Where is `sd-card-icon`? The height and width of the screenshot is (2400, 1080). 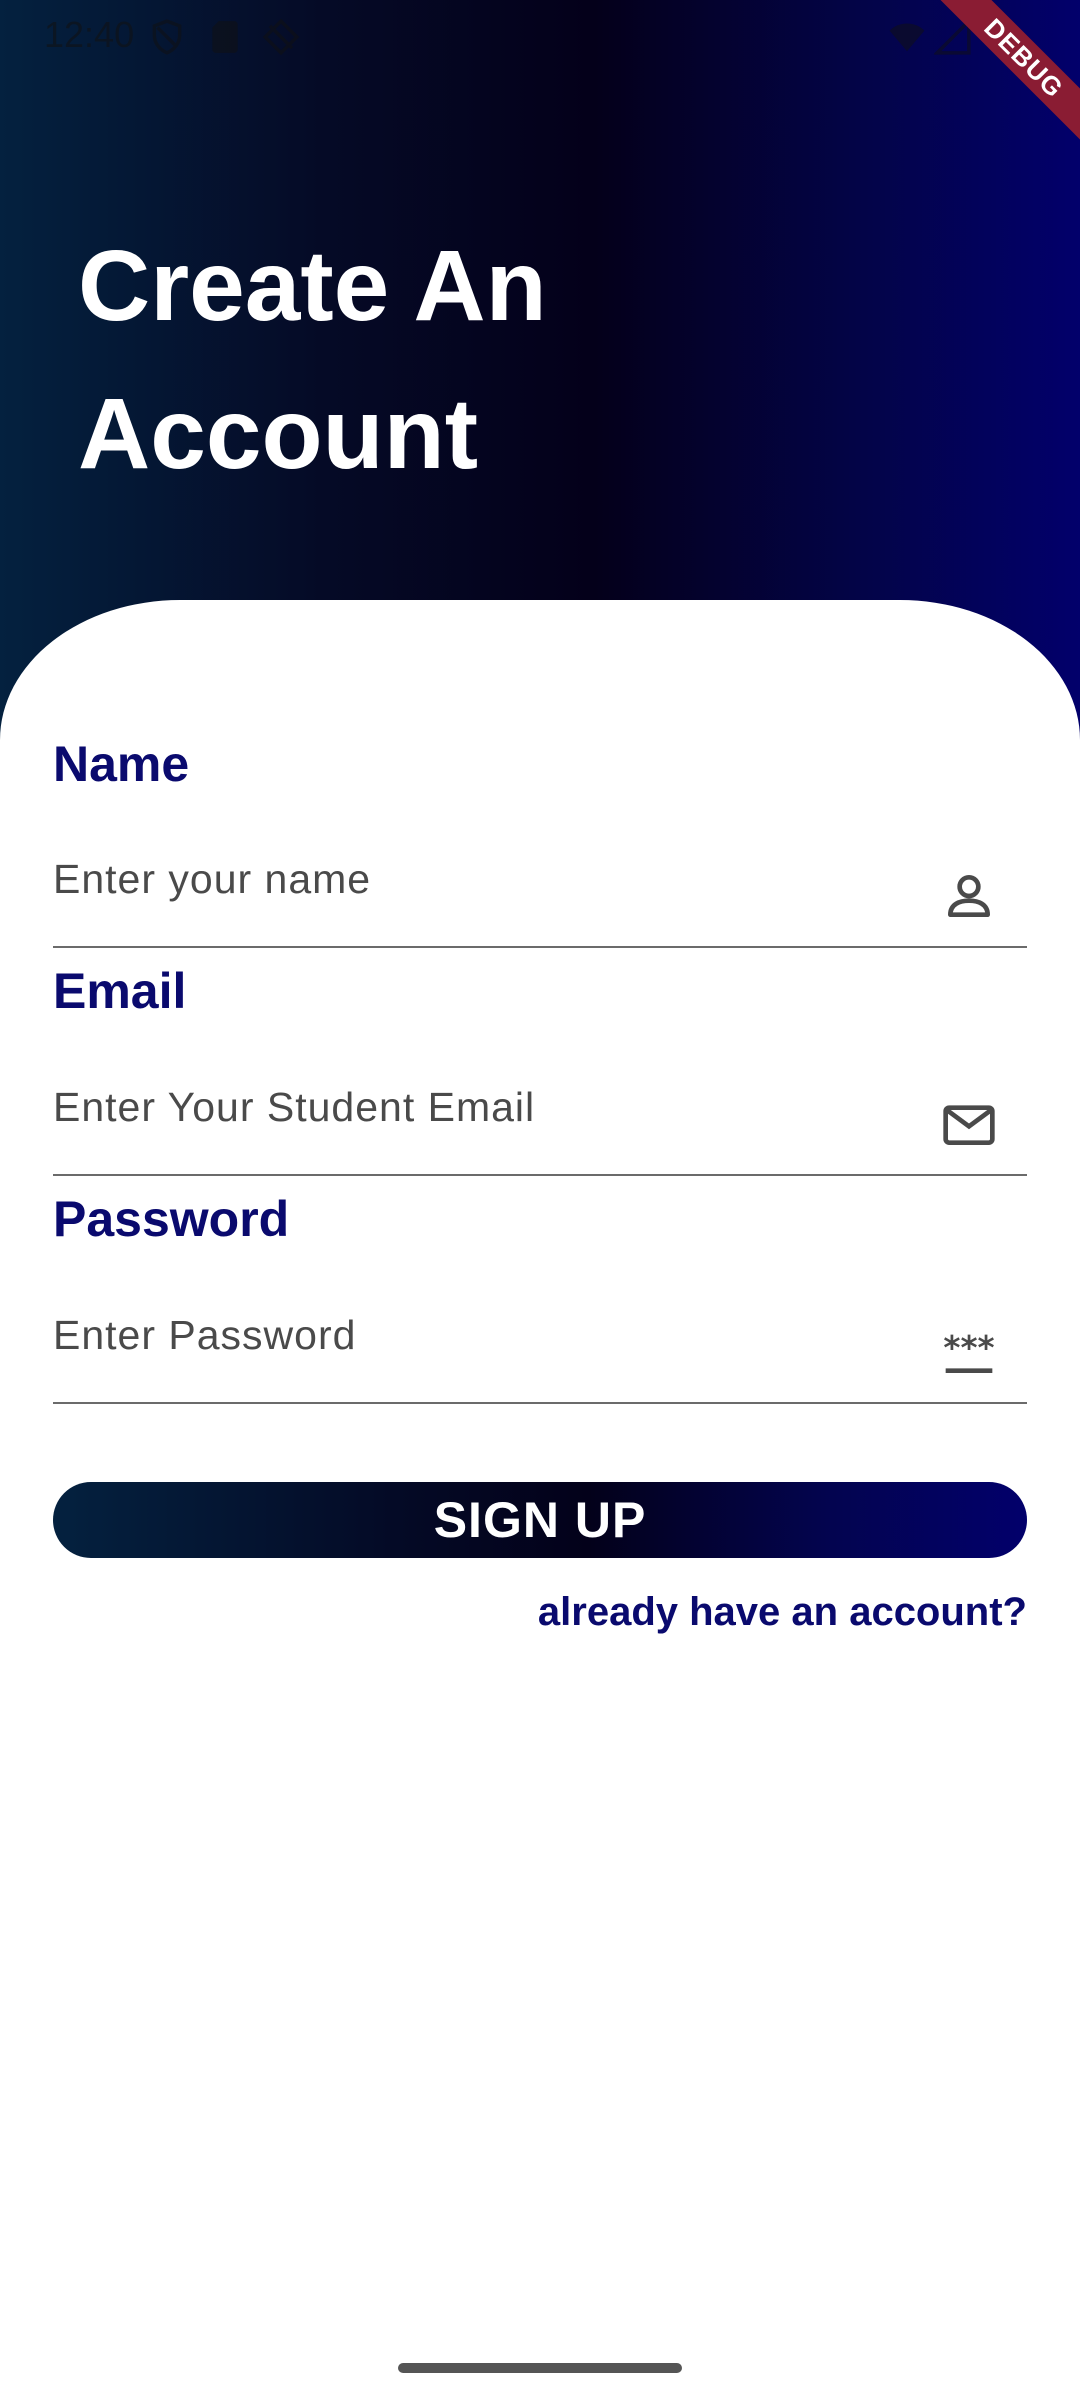 sd-card-icon is located at coordinates (225, 37).